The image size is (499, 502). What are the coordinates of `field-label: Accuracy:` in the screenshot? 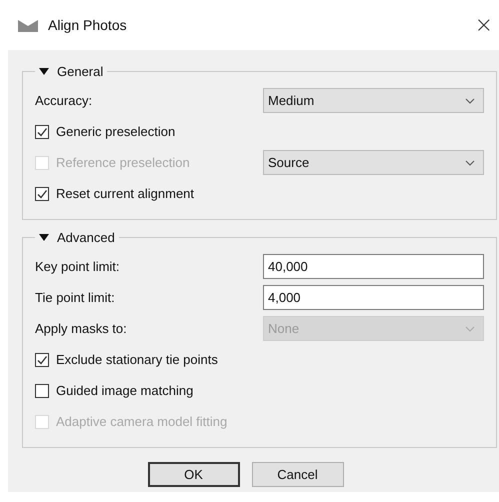 It's located at (64, 100).